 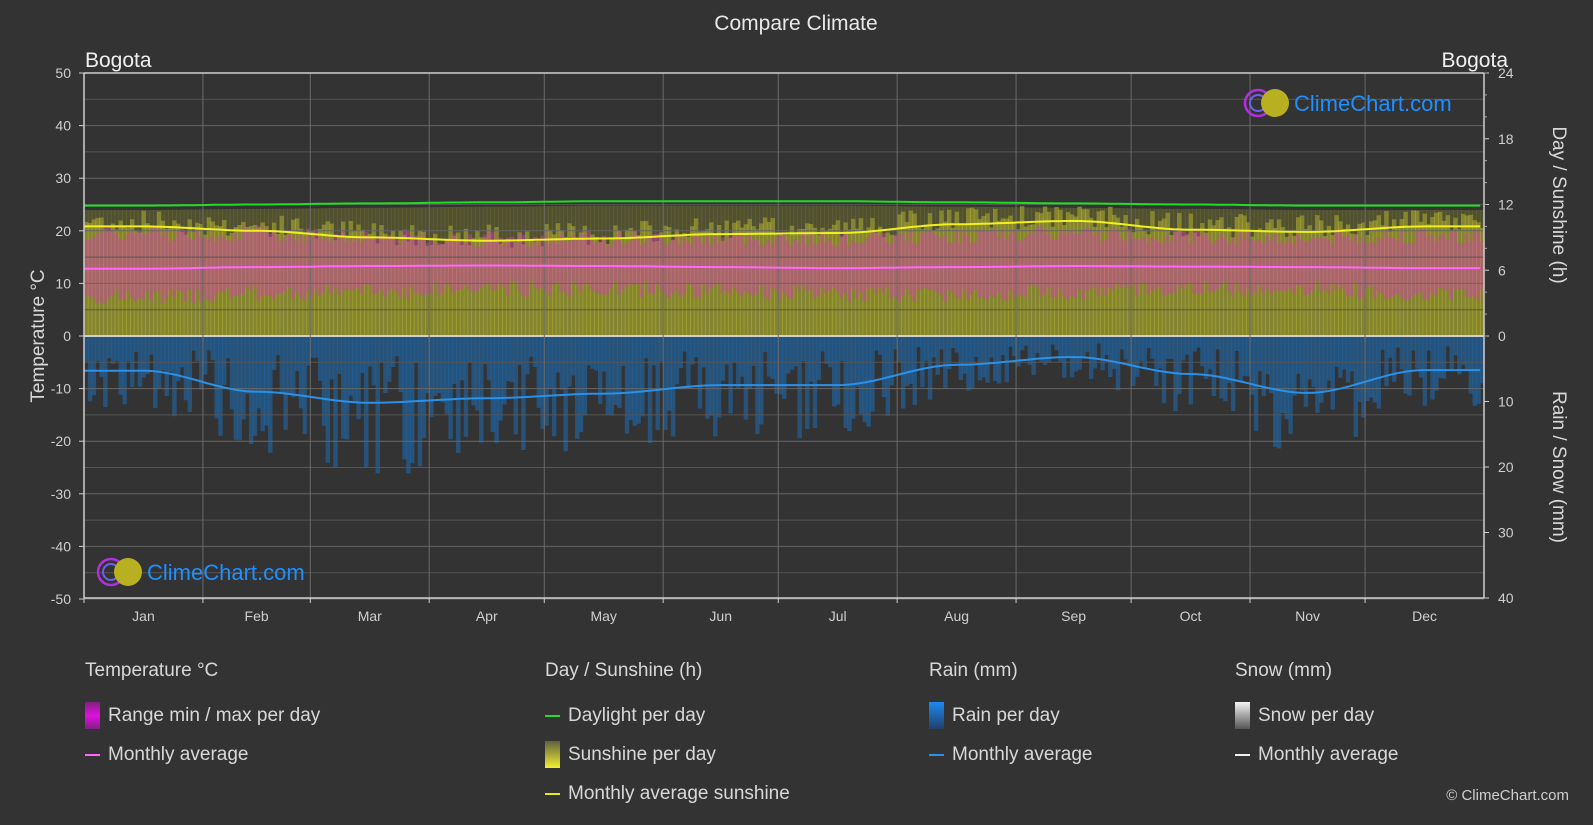 I want to click on x-tick-label-month: Nov, so click(x=1307, y=616).